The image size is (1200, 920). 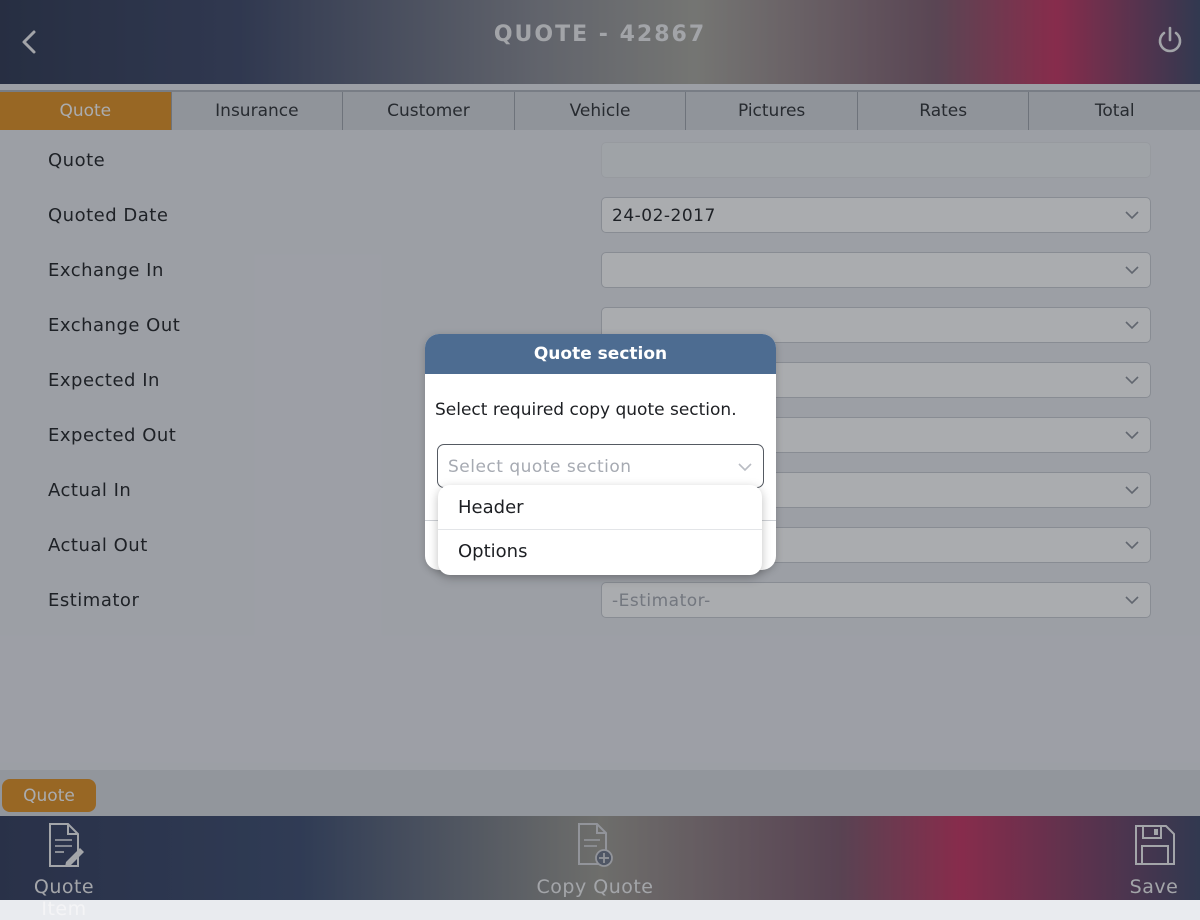 I want to click on dialog-title: Quote section, so click(x=600, y=354).